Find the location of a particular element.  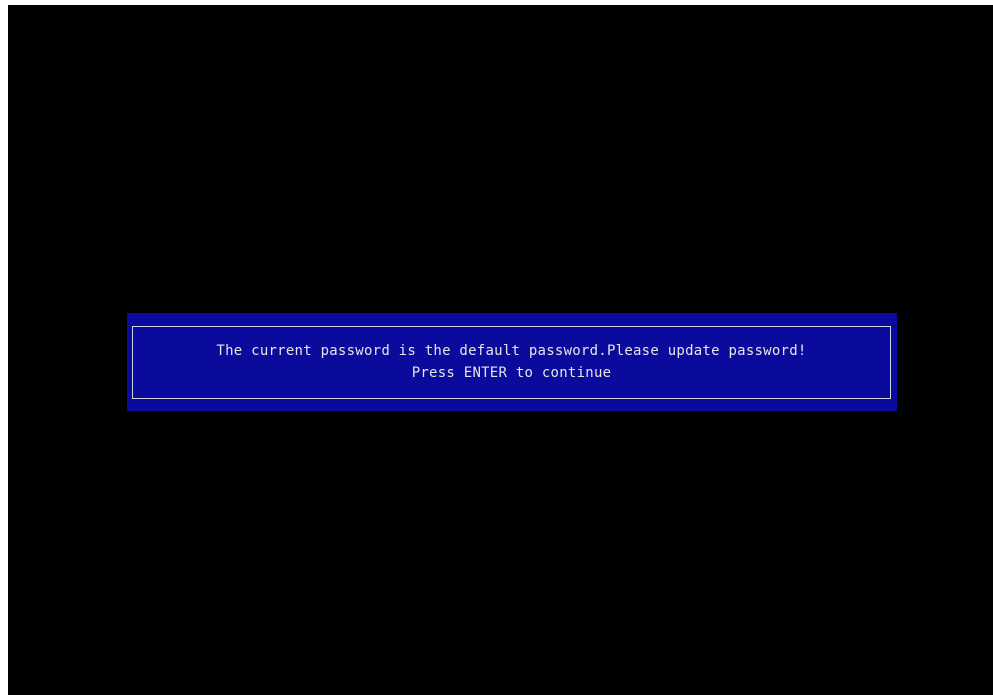

continue-prompt: Press ENTER to continue is located at coordinates (511, 373).